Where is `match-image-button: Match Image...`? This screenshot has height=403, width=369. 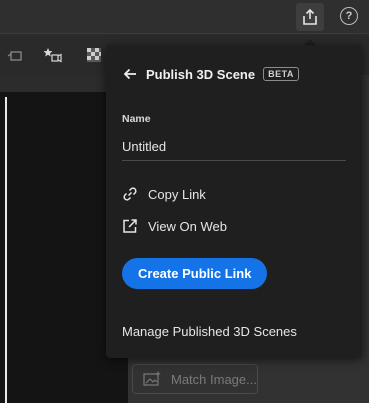 match-image-button: Match Image... is located at coordinates (195, 379).